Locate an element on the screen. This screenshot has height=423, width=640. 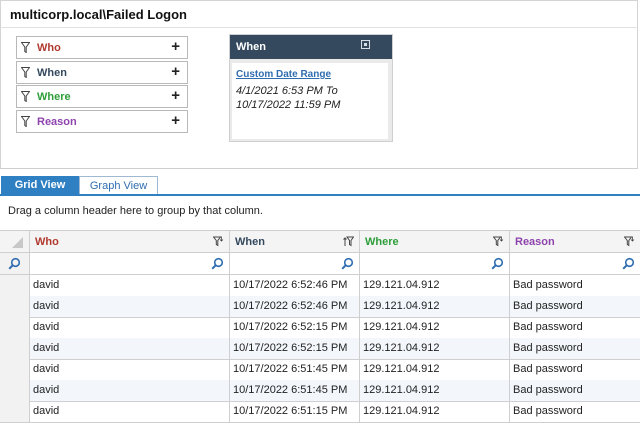
column-header-where: Where is located at coordinates (435, 242).